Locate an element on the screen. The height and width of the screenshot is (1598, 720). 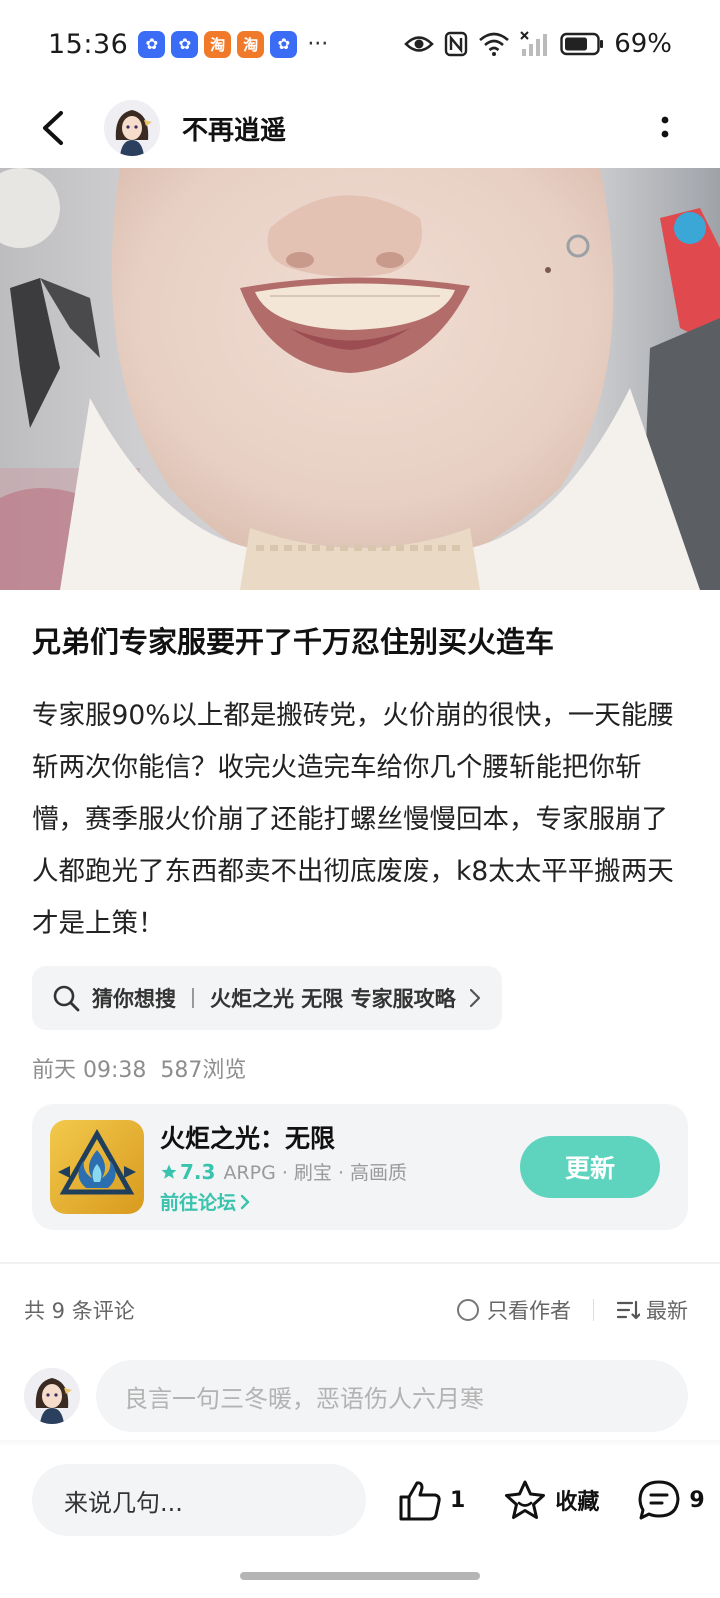
comments-button: 9 is located at coordinates (671, 1500).